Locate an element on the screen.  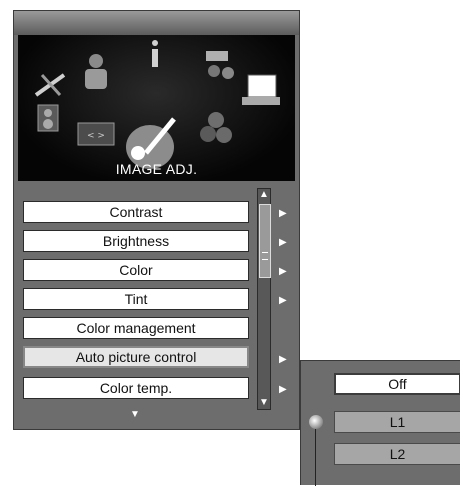
person-icon is located at coordinates (96, 71).